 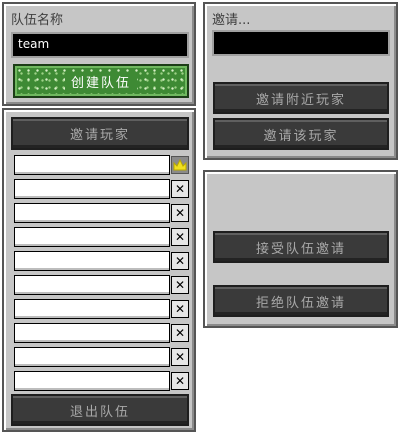 I want to click on invite-this-player-button: 邀请该玩家, so click(x=301, y=134).